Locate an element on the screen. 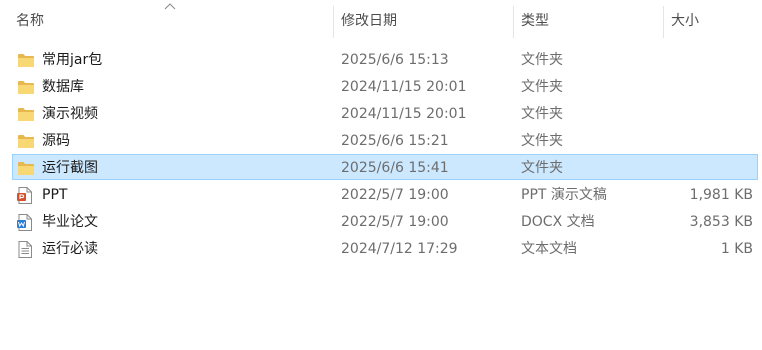 The image size is (762, 350). text-file-icon is located at coordinates (26, 249).